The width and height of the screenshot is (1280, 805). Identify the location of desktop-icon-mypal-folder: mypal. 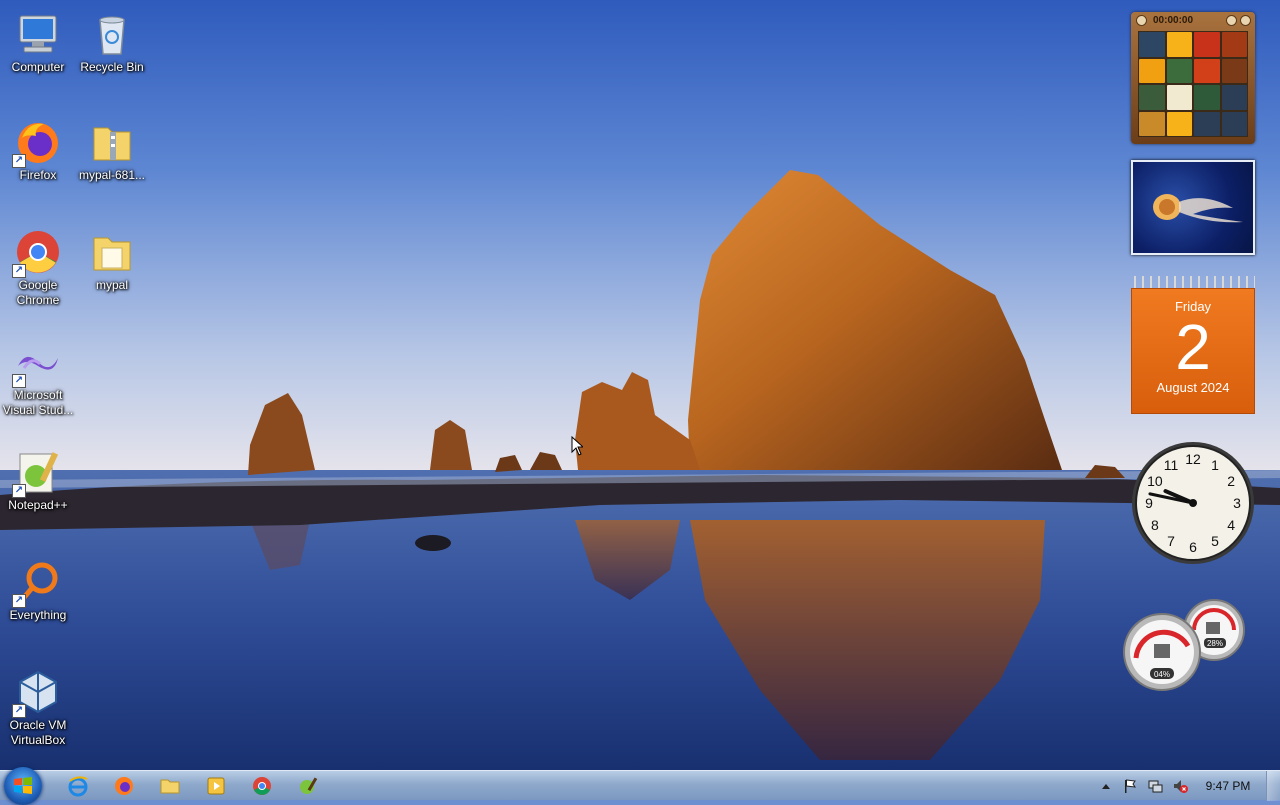
(112, 272).